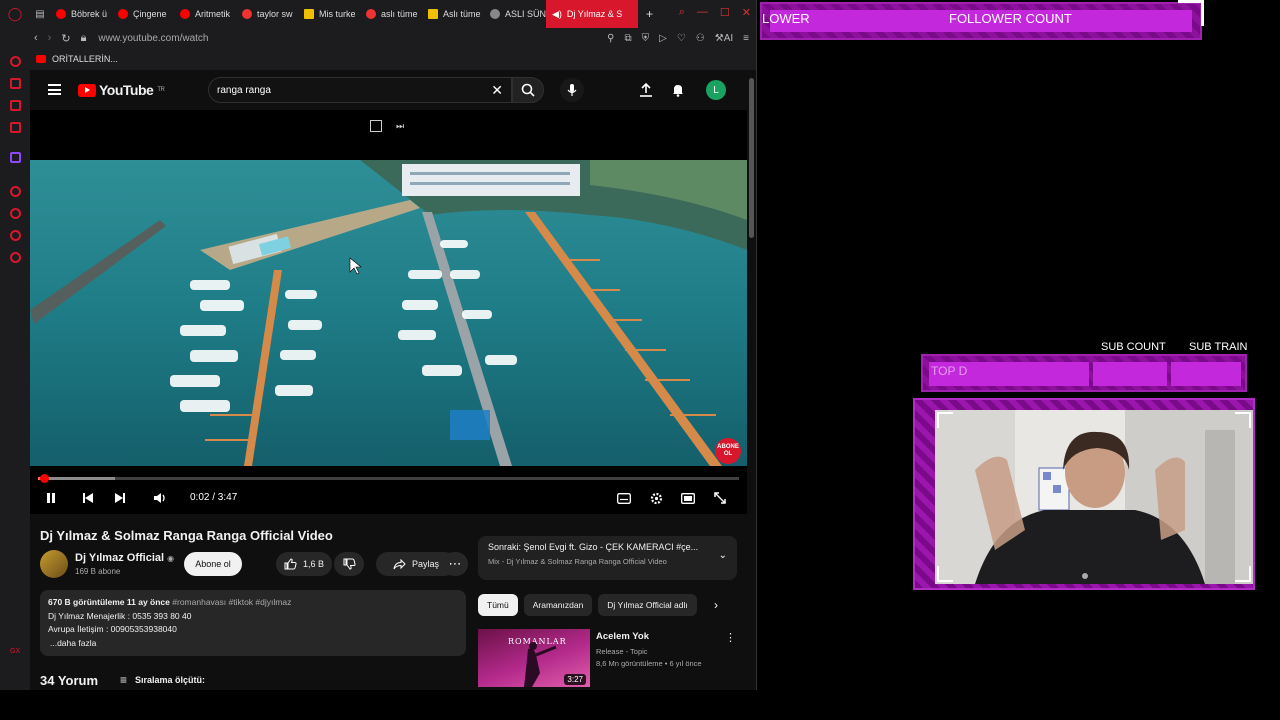  I want to click on history-icon, so click(15, 61).